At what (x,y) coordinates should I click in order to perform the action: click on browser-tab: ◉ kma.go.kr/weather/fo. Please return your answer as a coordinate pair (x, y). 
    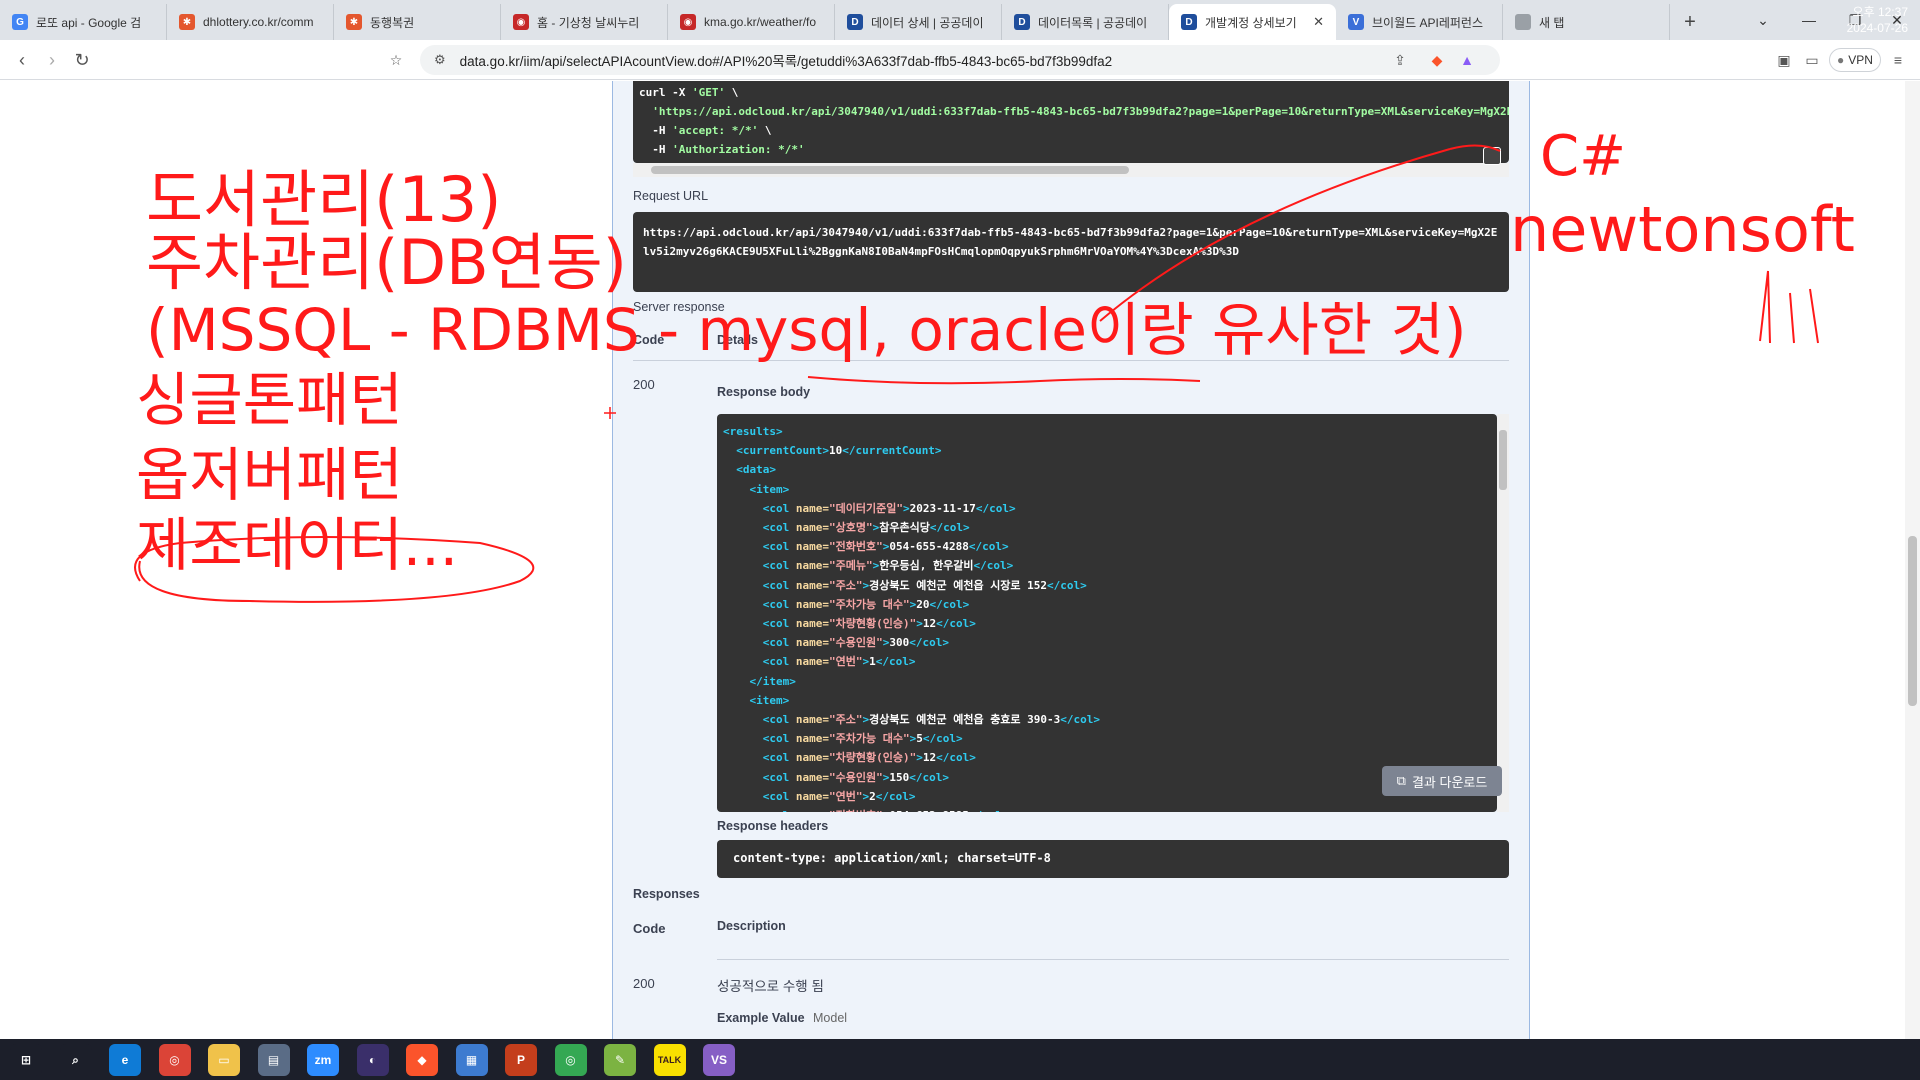
    Looking at the image, I should click on (751, 22).